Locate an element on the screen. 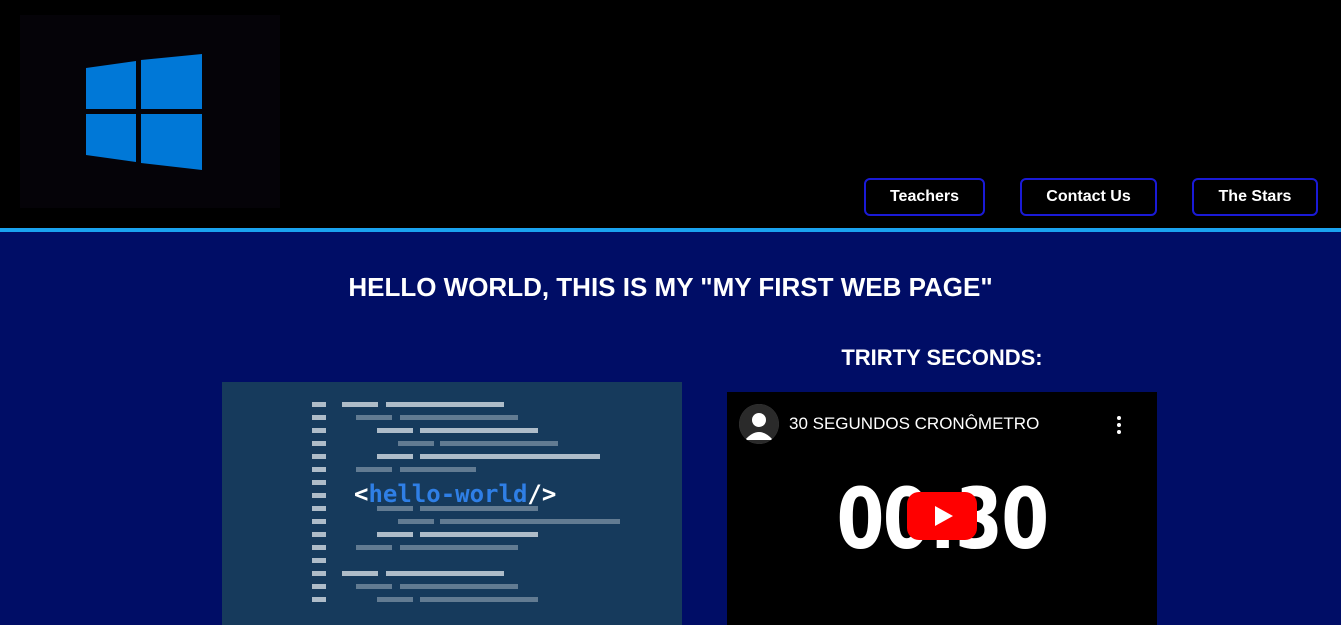  logo-container is located at coordinates (150, 111).